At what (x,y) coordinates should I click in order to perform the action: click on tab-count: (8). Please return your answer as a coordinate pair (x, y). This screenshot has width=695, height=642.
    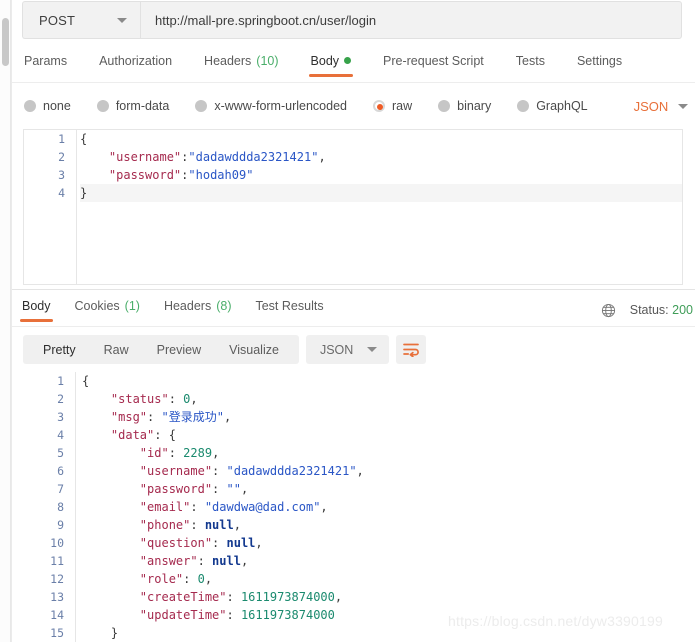
    Looking at the image, I should click on (224, 305).